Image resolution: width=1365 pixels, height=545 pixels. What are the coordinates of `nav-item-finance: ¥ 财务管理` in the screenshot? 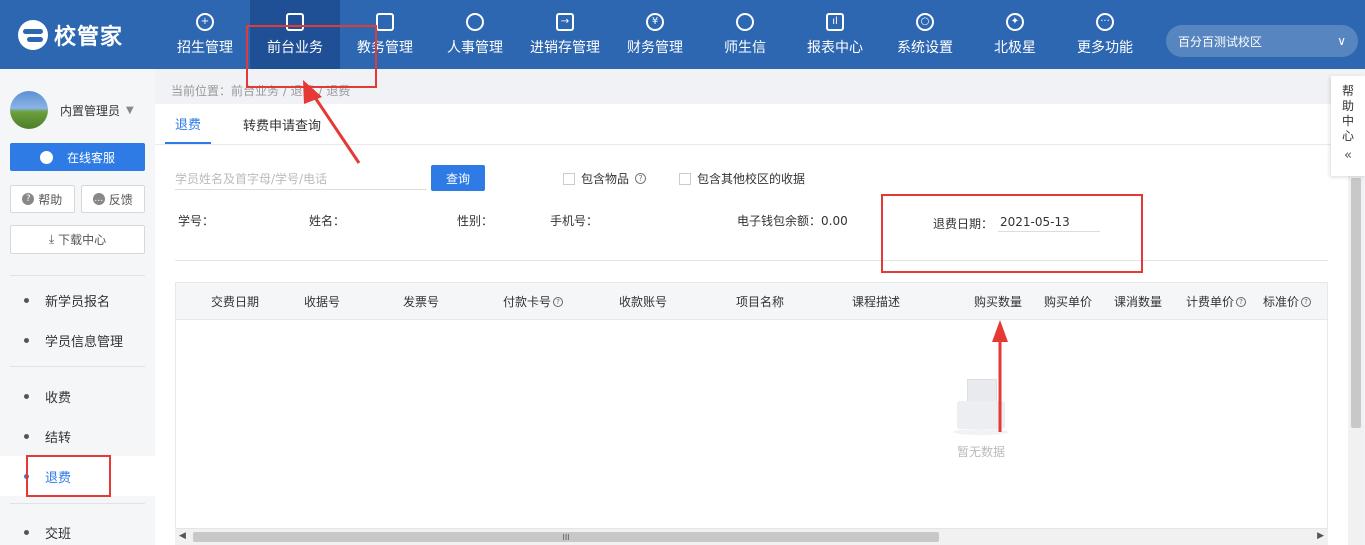 It's located at (655, 34).